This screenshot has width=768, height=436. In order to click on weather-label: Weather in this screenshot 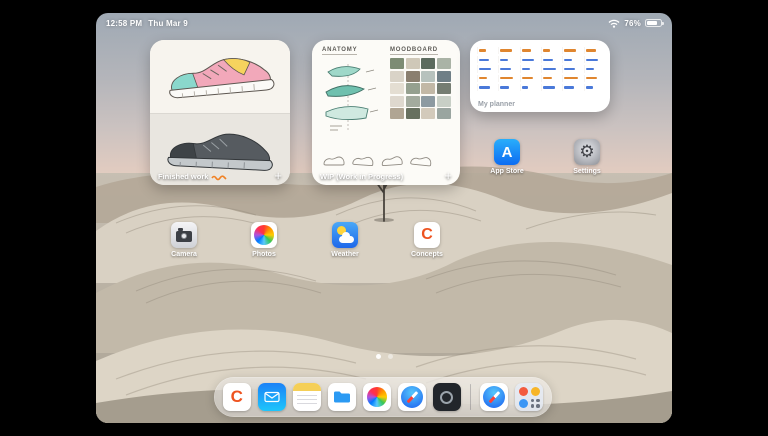, I will do `click(345, 254)`.